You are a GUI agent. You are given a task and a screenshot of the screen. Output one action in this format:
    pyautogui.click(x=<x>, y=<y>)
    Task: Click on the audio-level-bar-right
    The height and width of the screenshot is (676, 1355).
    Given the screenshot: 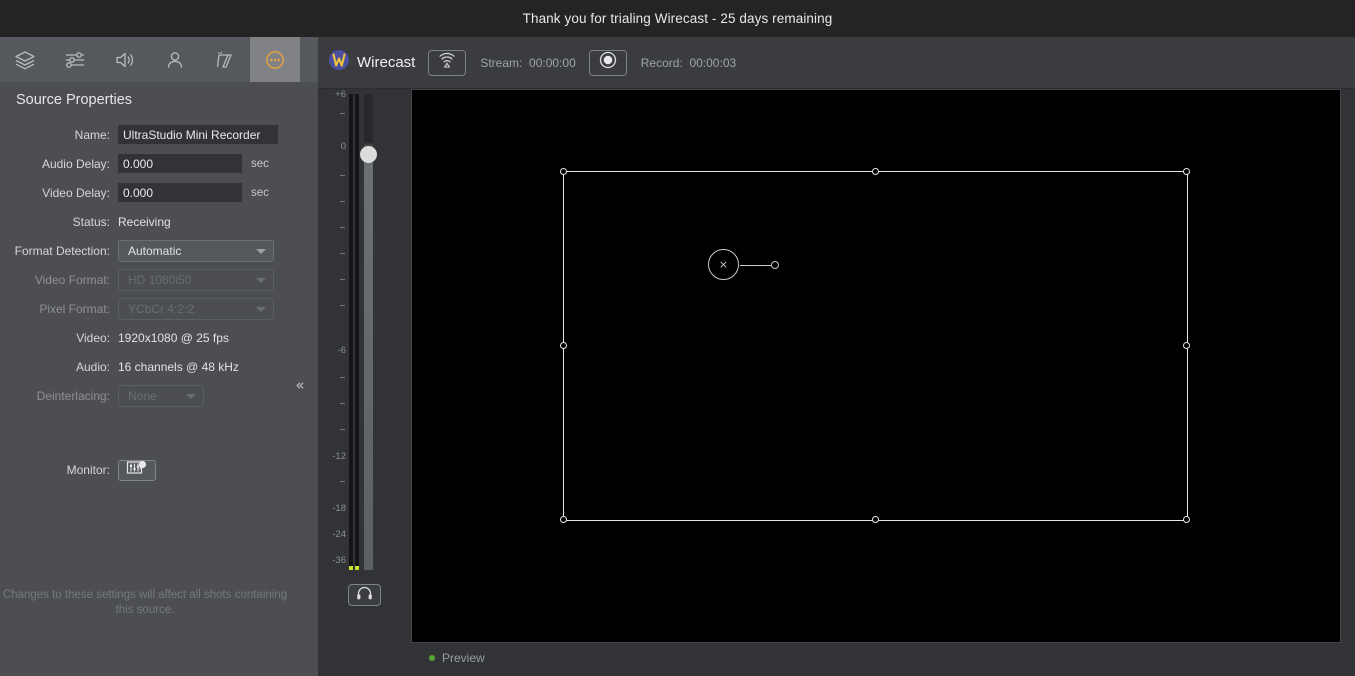 What is the action you would take?
    pyautogui.click(x=357, y=332)
    